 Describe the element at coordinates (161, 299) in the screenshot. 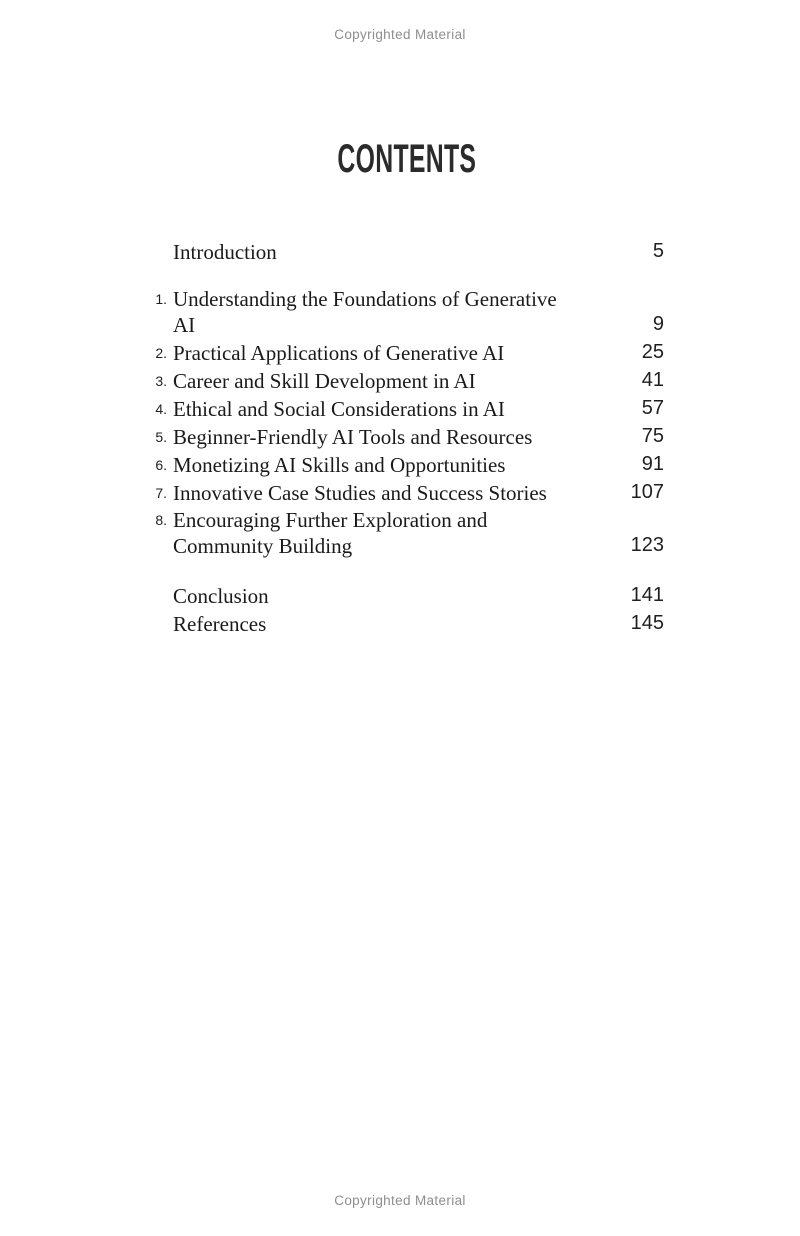

I see `toc-entry-number: 1.` at that location.